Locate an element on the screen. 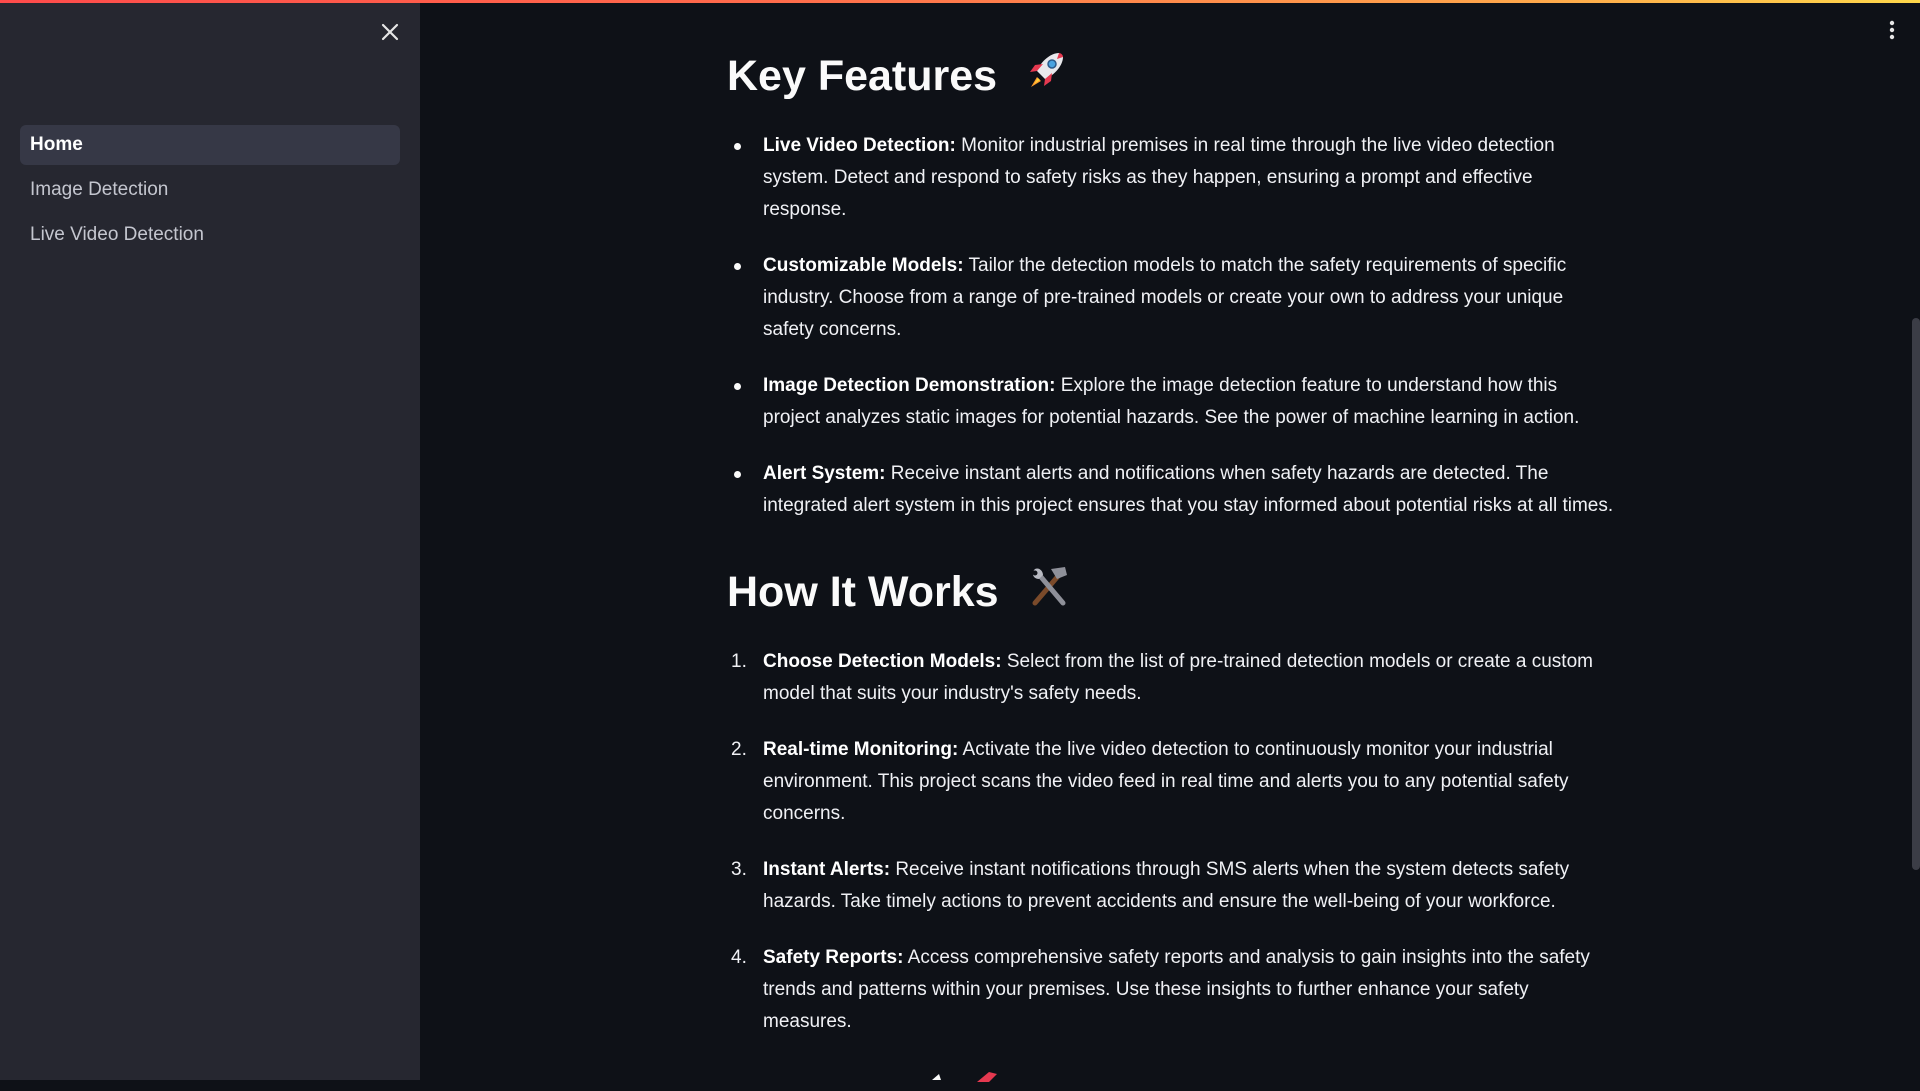 The height and width of the screenshot is (1091, 1920). sidebar-item-label: Image Detection is located at coordinates (99, 189).